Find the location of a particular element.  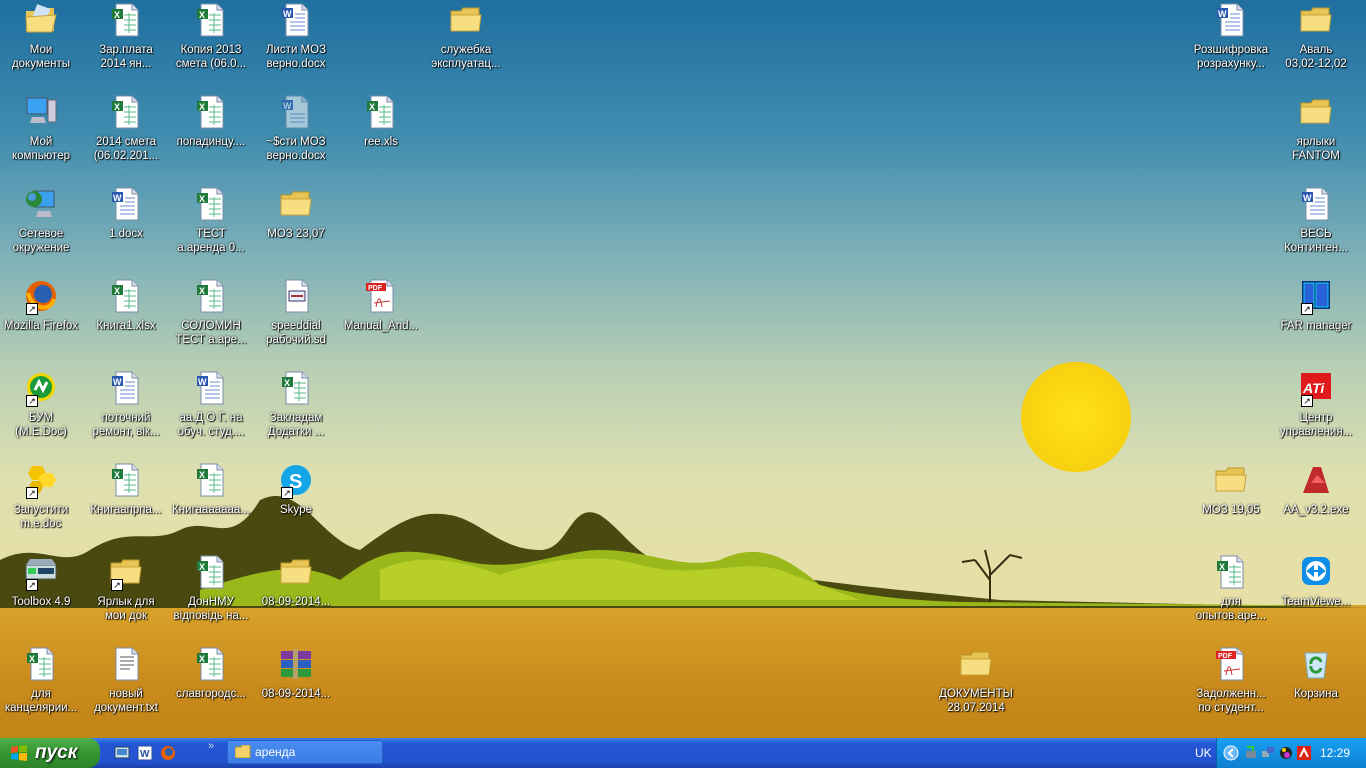

desktop-icon: Аваль 03,02-12,02 is located at coordinates (1316, 37).